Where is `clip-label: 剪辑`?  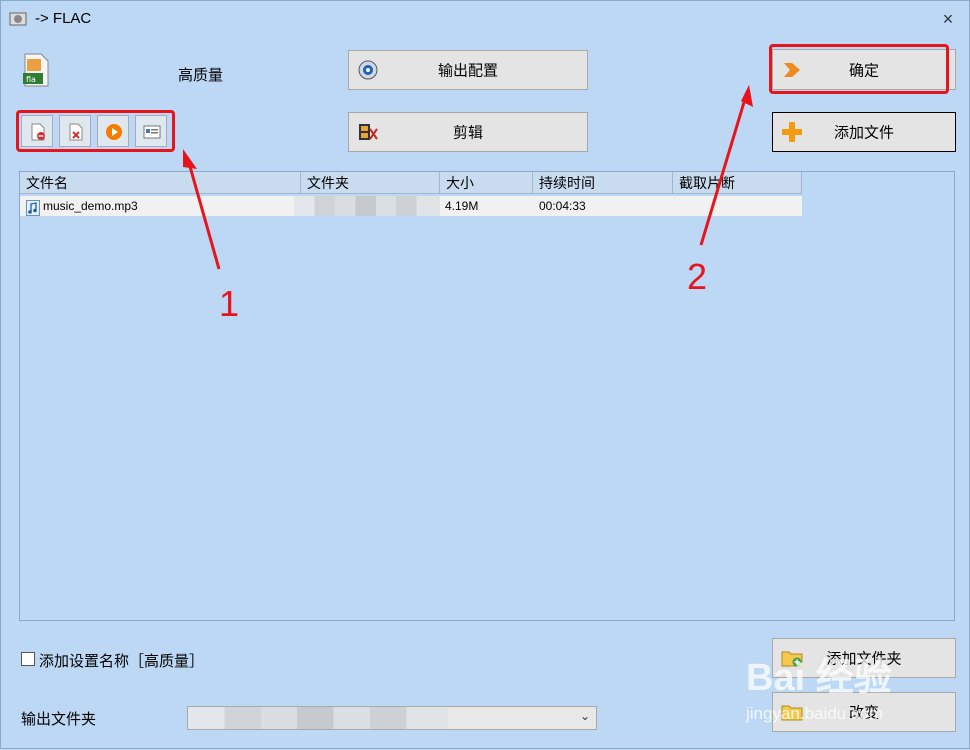
clip-label: 剪辑 is located at coordinates (467, 133).